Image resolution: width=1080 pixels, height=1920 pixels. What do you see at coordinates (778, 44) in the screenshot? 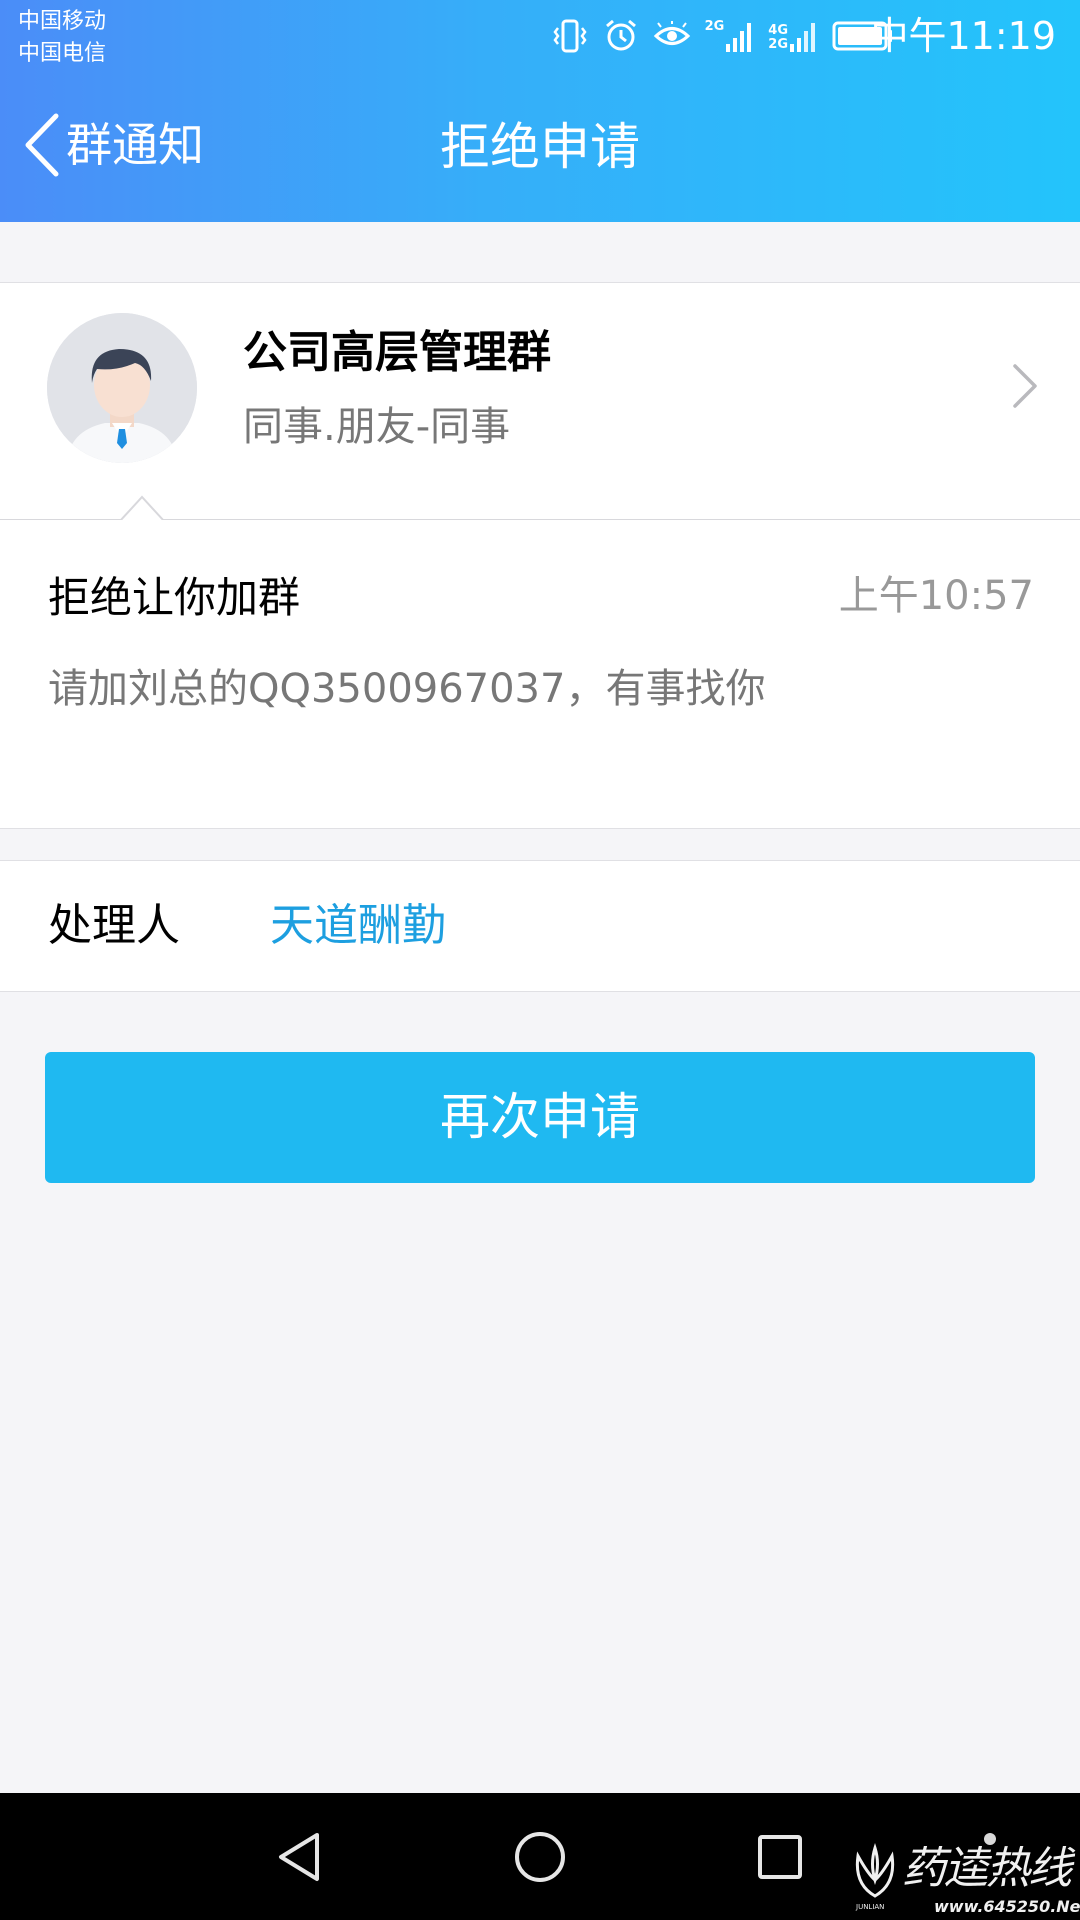
I see `network-label-3: 2G` at bounding box center [778, 44].